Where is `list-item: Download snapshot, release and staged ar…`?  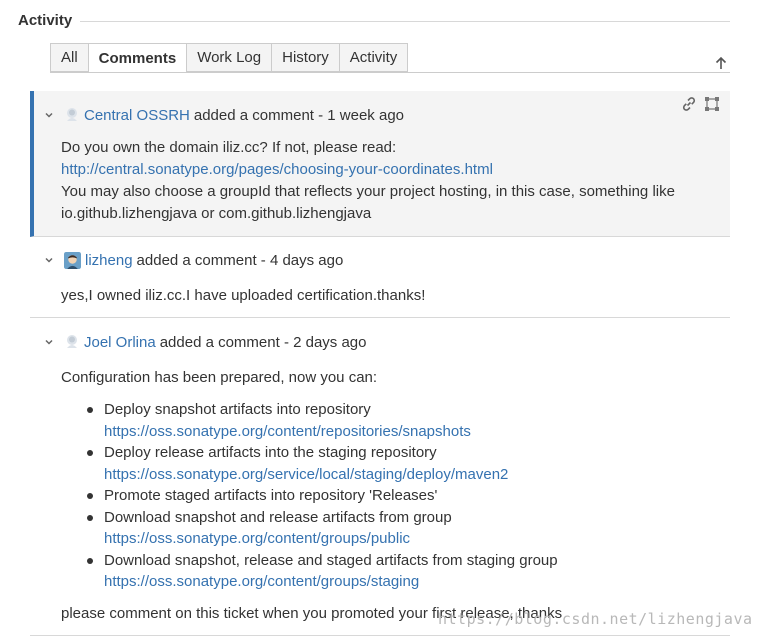
list-item: Download snapshot, release and staged ar… is located at coordinates (385, 571).